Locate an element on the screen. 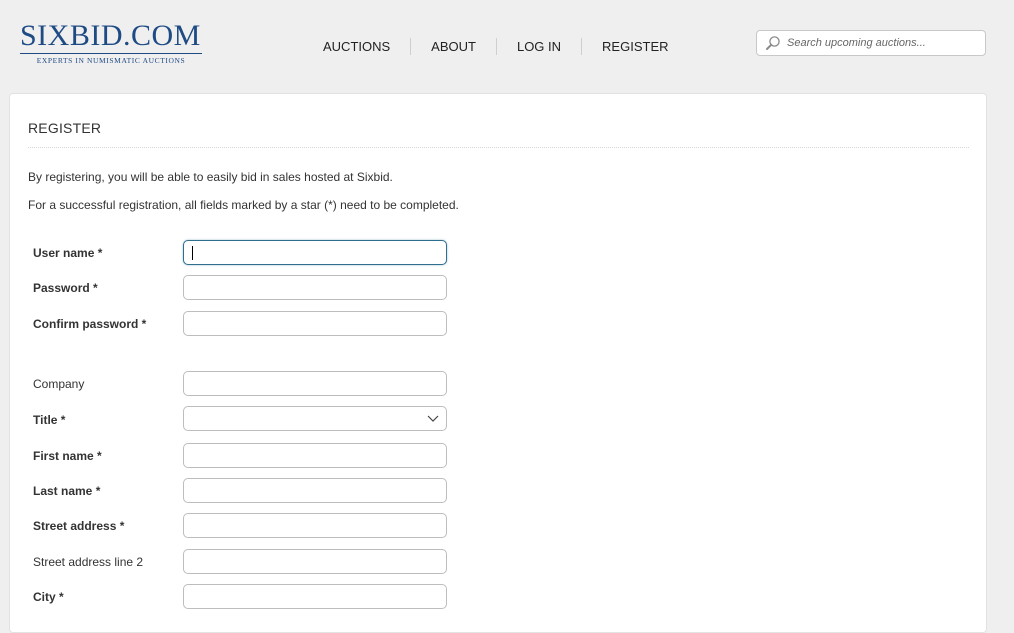  nav-about: ABOUT is located at coordinates (453, 46).